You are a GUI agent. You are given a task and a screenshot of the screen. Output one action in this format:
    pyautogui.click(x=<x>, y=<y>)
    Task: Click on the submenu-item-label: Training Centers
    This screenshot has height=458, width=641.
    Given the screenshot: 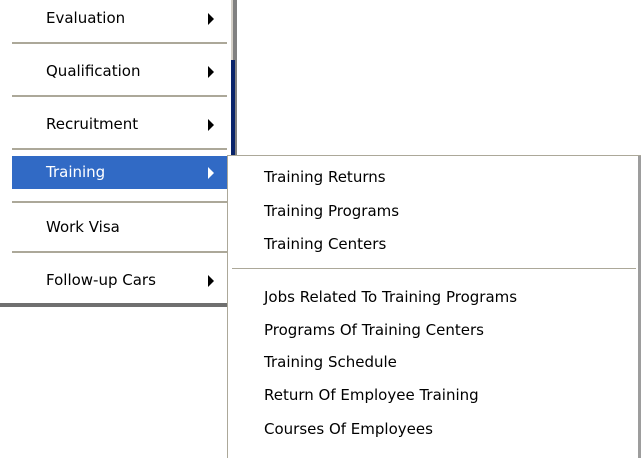 What is the action you would take?
    pyautogui.click(x=325, y=244)
    